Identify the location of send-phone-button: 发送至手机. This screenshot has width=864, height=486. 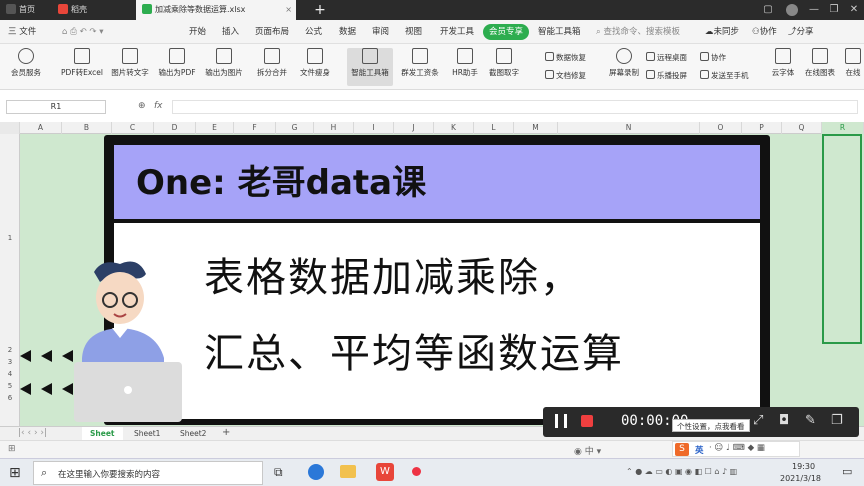
(724, 75).